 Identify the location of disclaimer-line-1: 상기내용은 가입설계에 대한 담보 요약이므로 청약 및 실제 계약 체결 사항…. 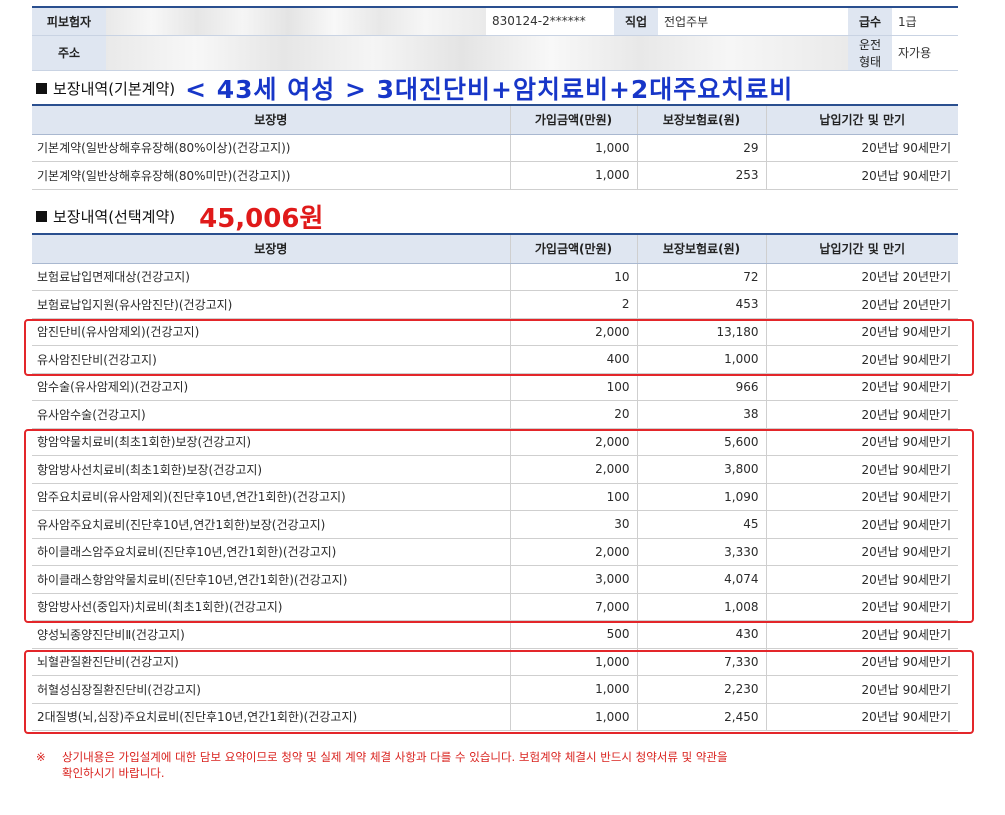
(395, 757).